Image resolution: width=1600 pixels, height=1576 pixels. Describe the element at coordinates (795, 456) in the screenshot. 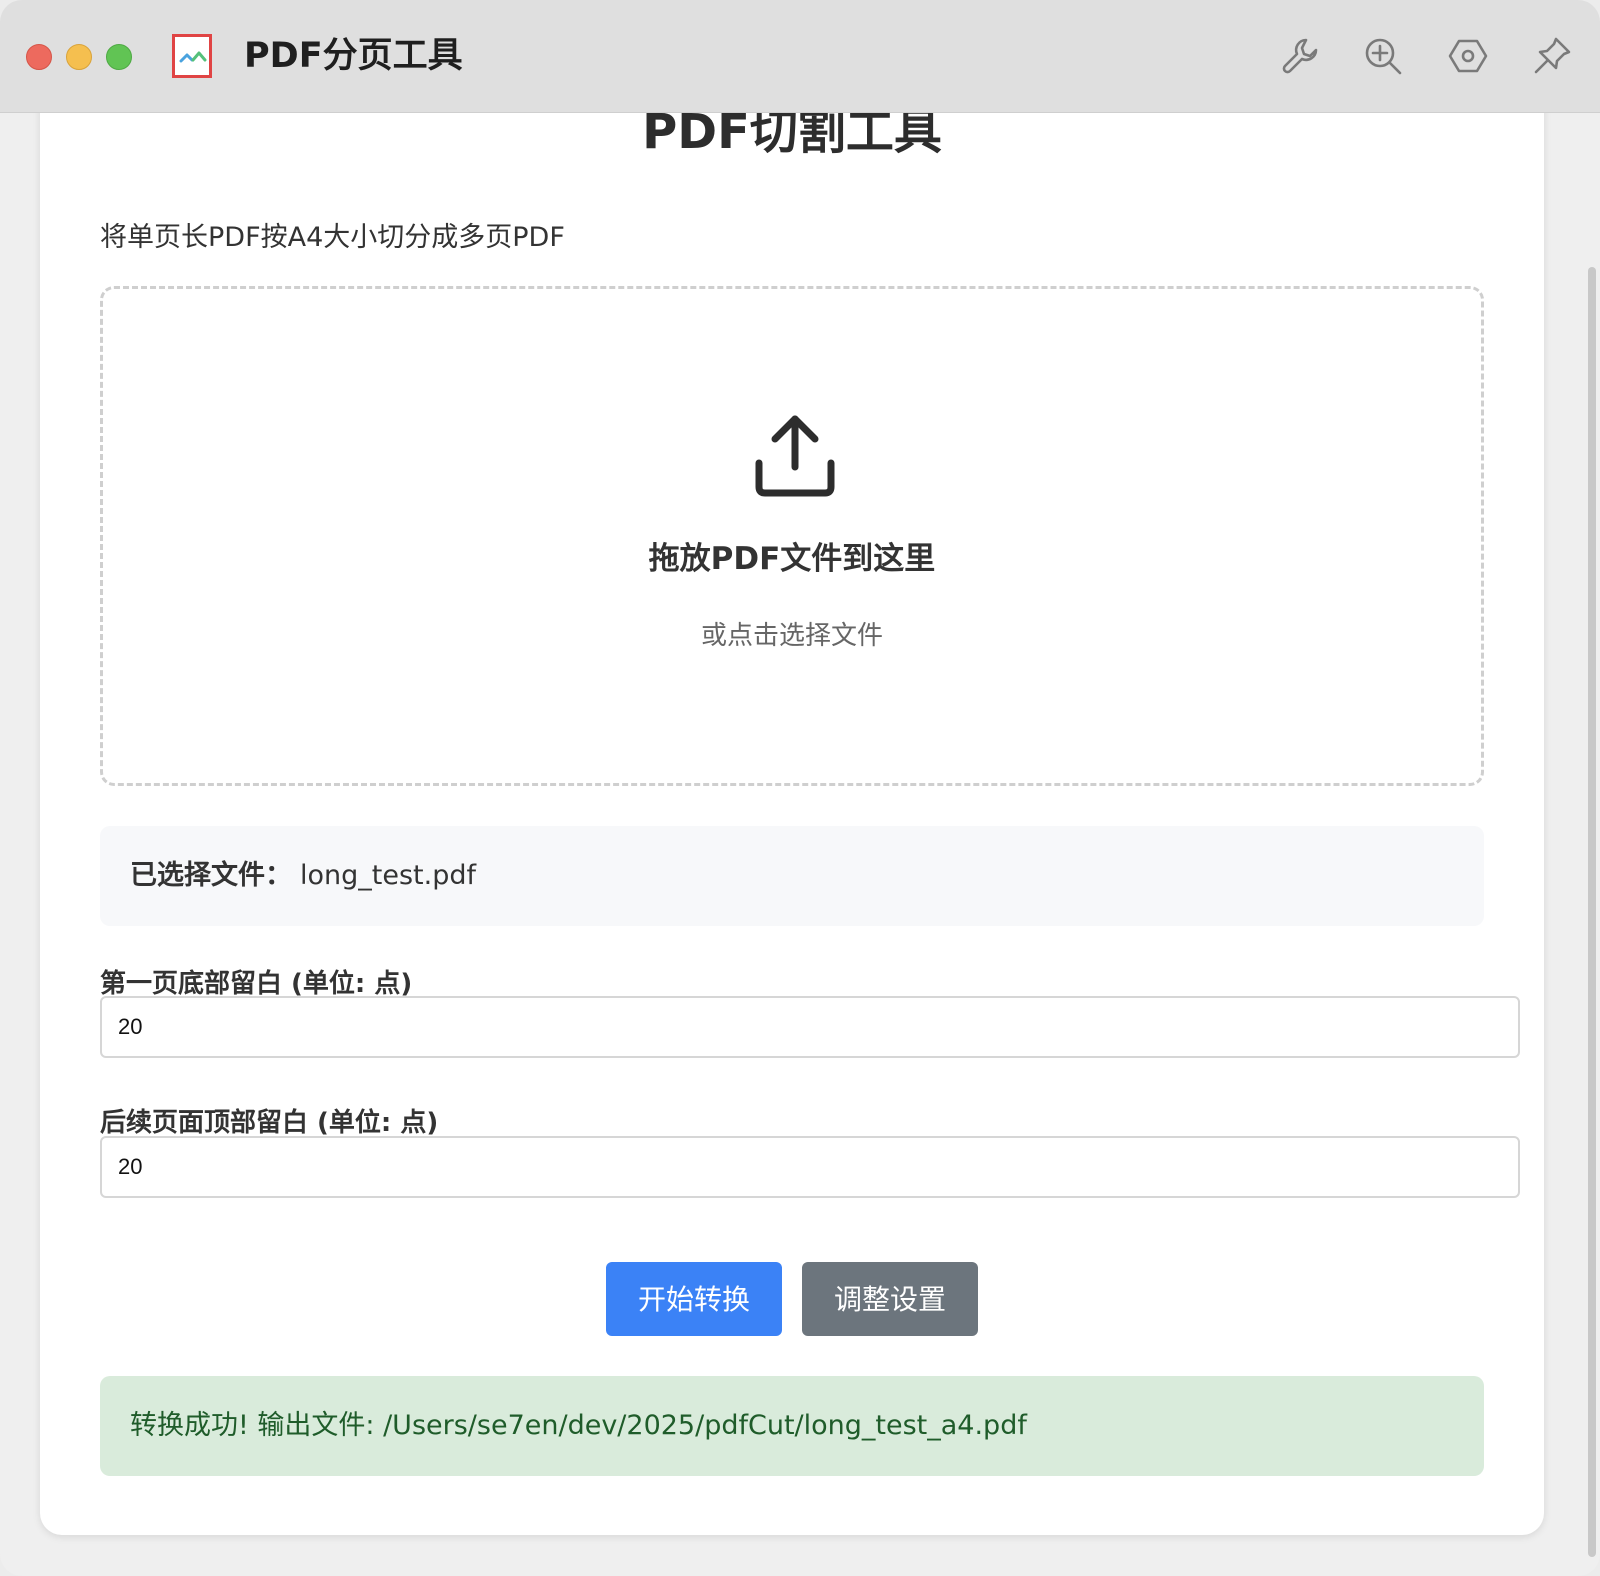

I see `upload-icon` at that location.